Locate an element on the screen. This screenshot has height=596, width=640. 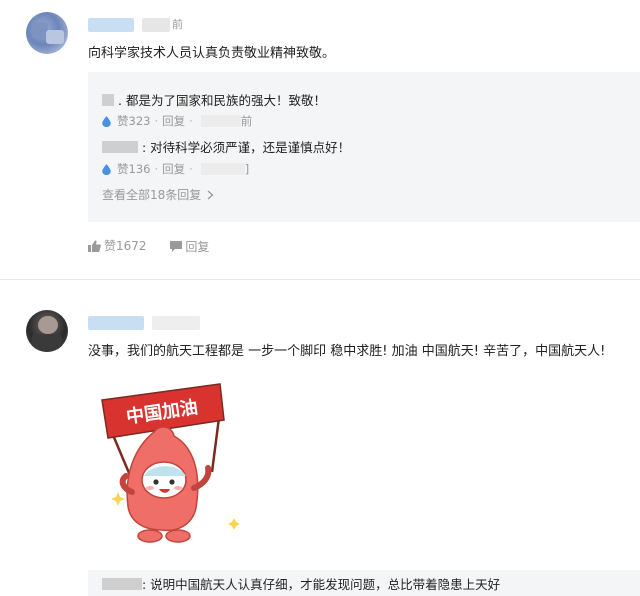
view-all-replies-link: 查看全部18条回复 is located at coordinates (158, 195).